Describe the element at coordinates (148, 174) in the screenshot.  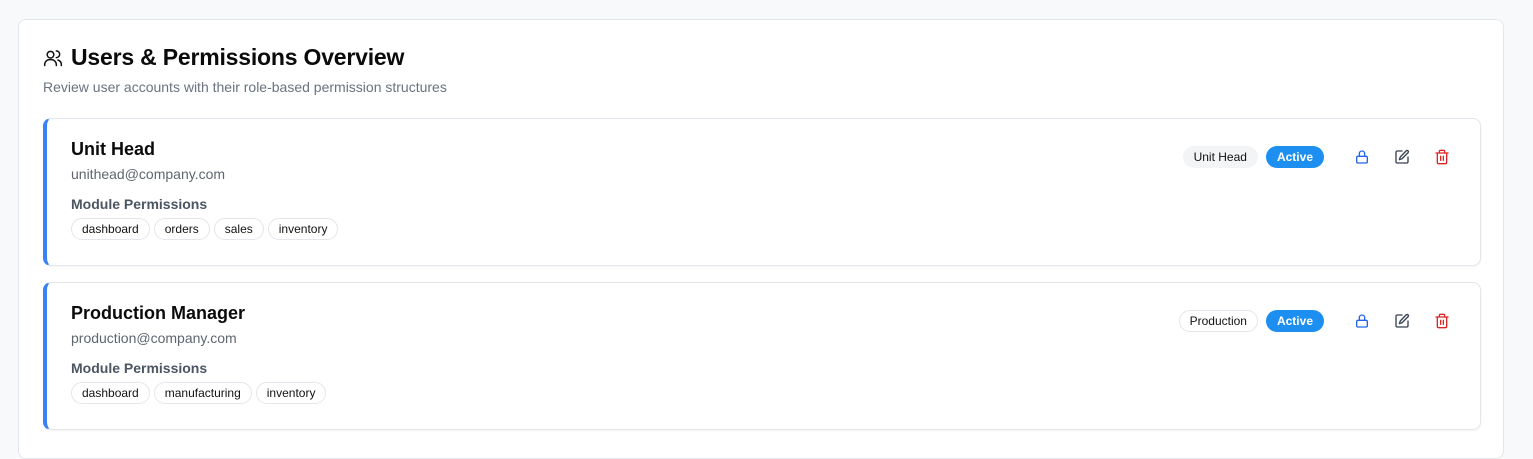
I see `user-email: unithead@company.com` at that location.